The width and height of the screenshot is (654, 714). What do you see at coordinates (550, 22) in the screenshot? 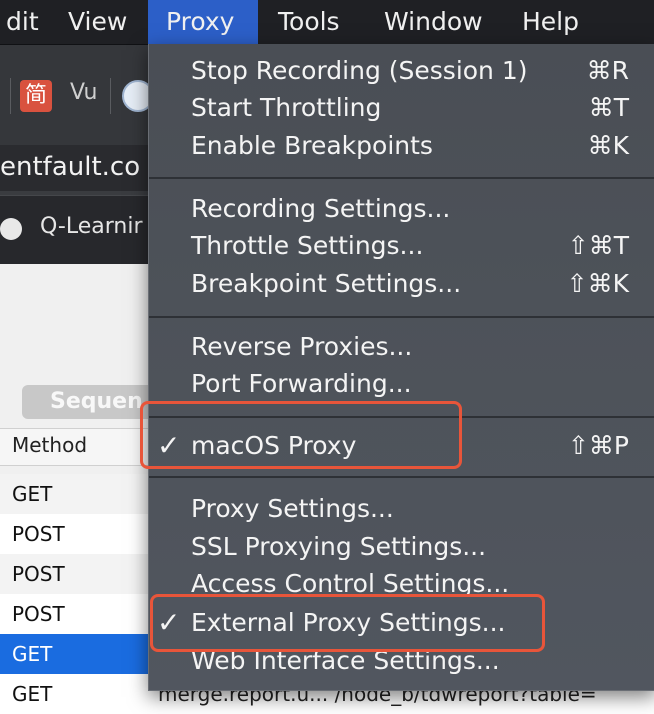
I see `menu-help: Help` at bounding box center [550, 22].